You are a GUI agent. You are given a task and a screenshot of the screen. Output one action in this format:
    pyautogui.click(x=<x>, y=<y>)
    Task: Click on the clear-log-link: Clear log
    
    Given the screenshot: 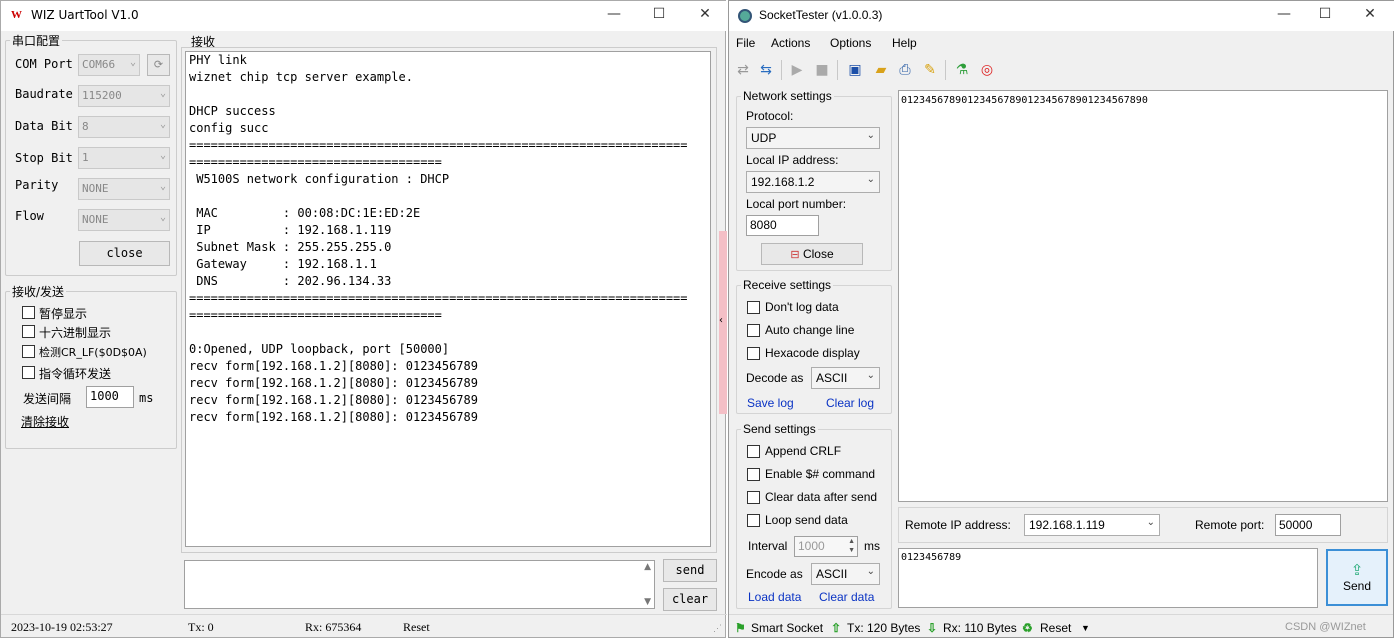 What is the action you would take?
    pyautogui.click(x=850, y=403)
    